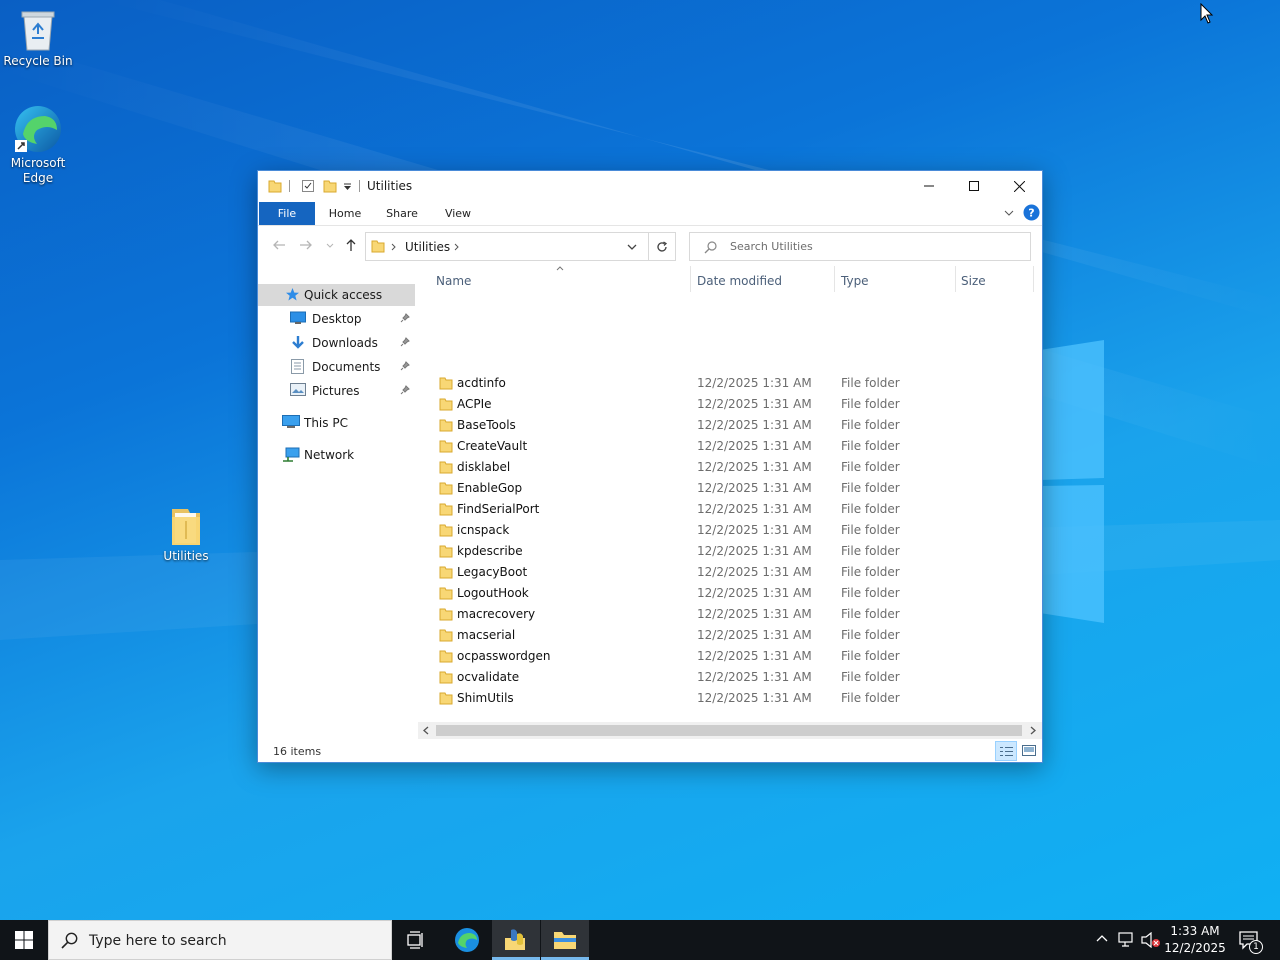 This screenshot has height=960, width=1280. Describe the element at coordinates (24, 940) in the screenshot. I see `start-button` at that location.